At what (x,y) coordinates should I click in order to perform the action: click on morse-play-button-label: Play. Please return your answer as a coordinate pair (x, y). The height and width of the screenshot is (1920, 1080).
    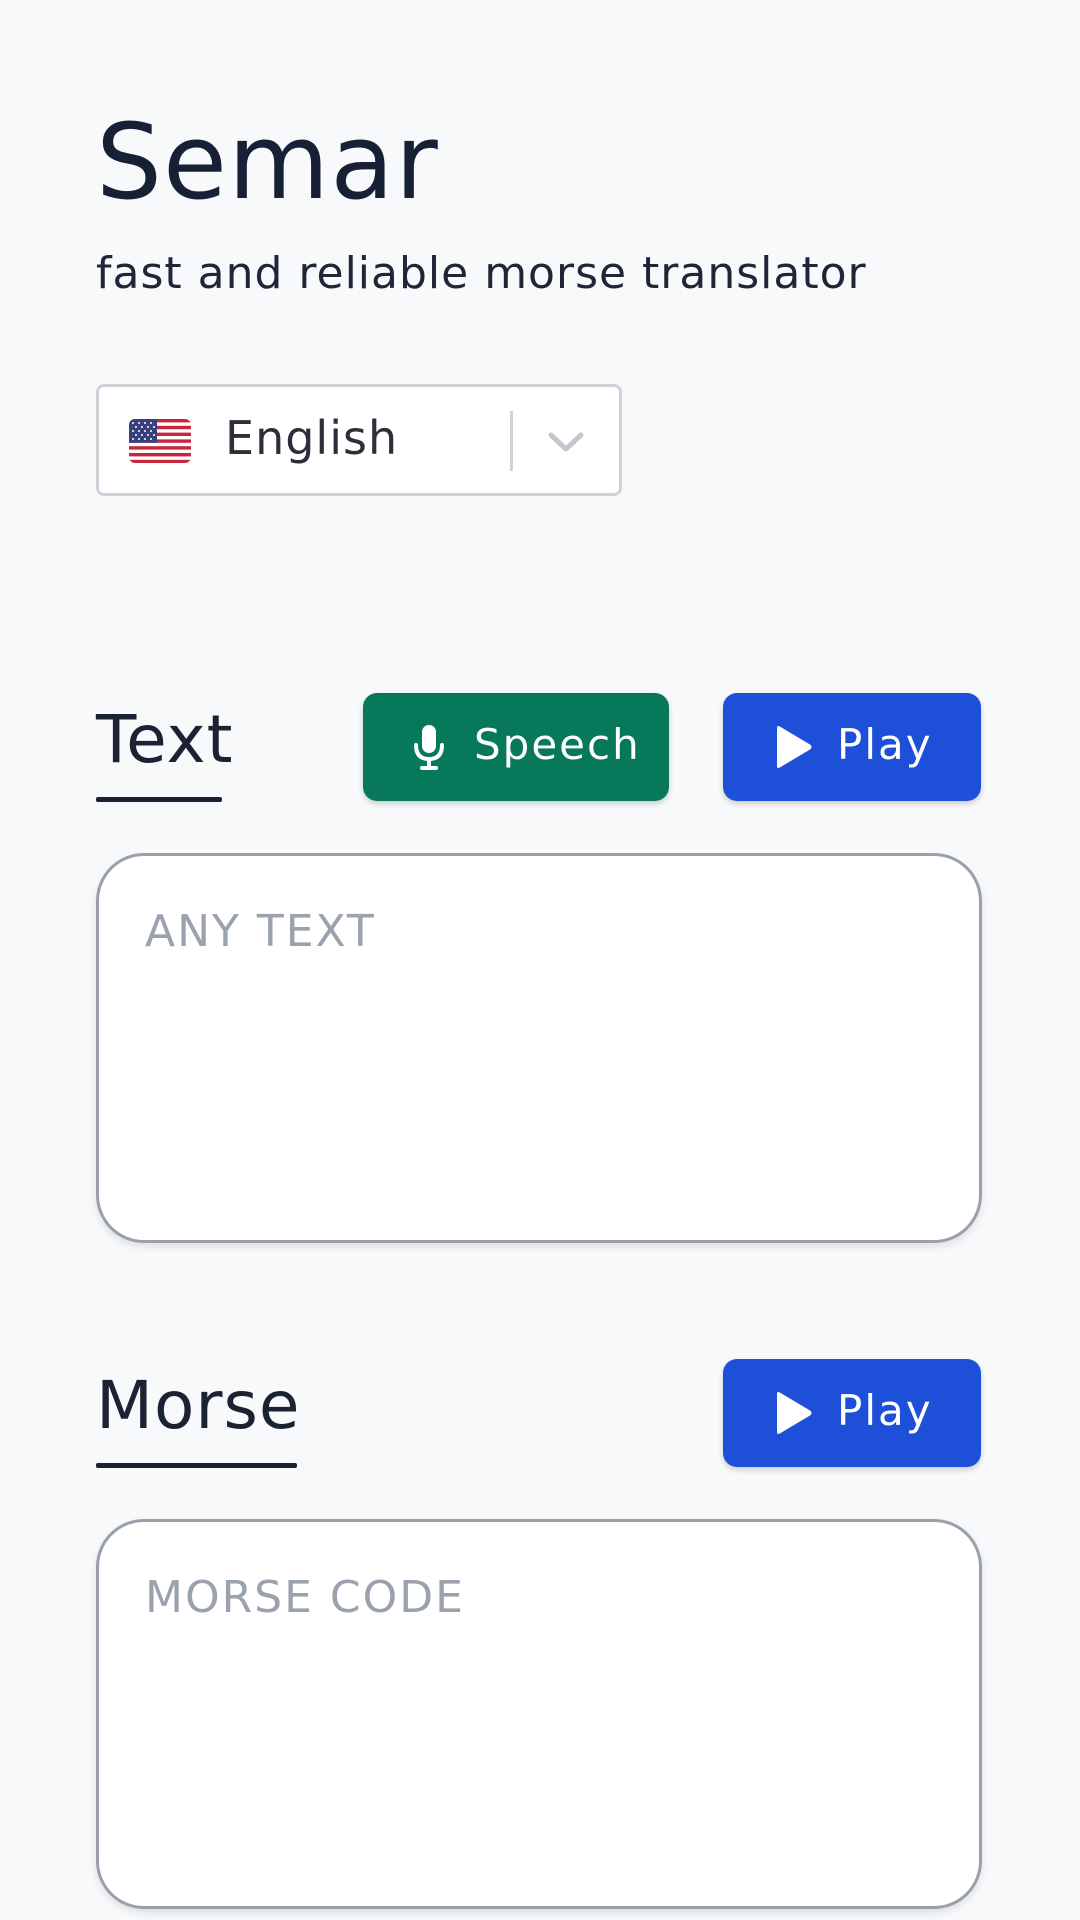
    Looking at the image, I should click on (885, 1410).